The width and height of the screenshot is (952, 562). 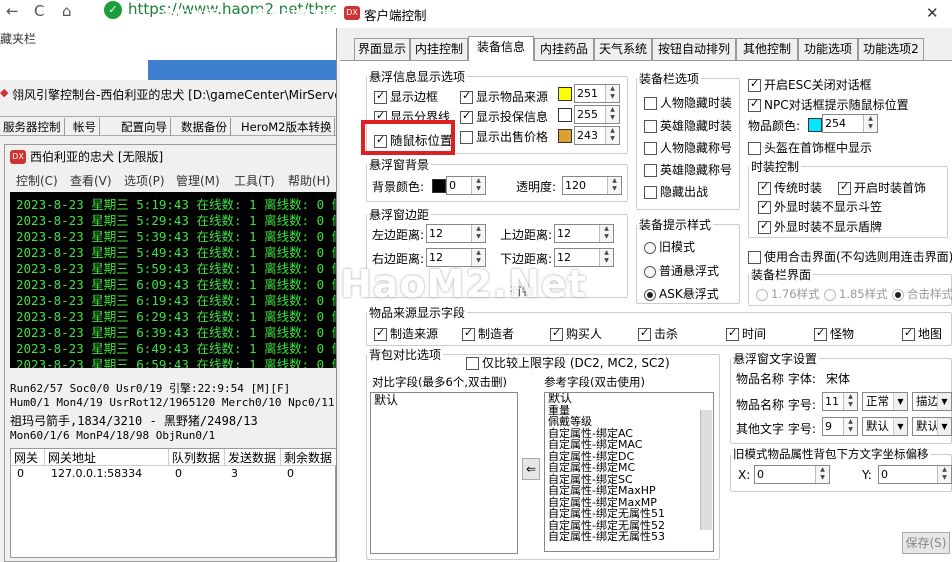 I want to click on name-outline-select: 描边 ▼, so click(x=932, y=401).